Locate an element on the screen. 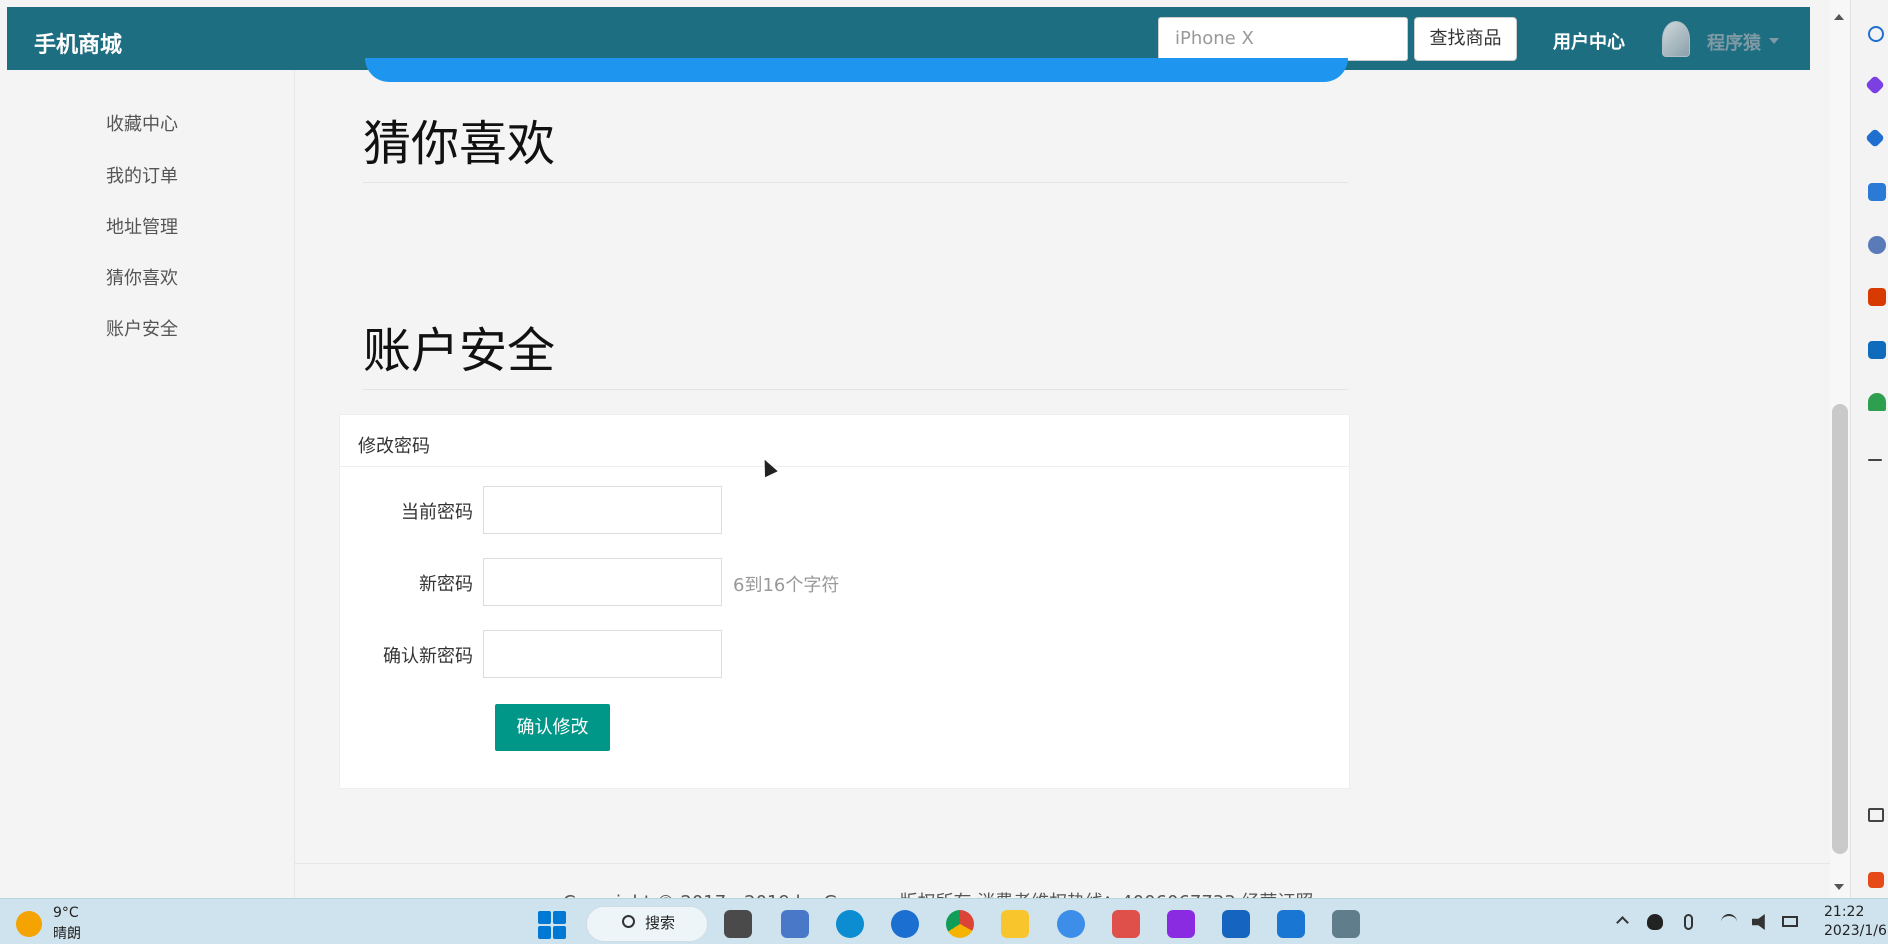  new-password-hint: 6到16个字符 is located at coordinates (786, 585).